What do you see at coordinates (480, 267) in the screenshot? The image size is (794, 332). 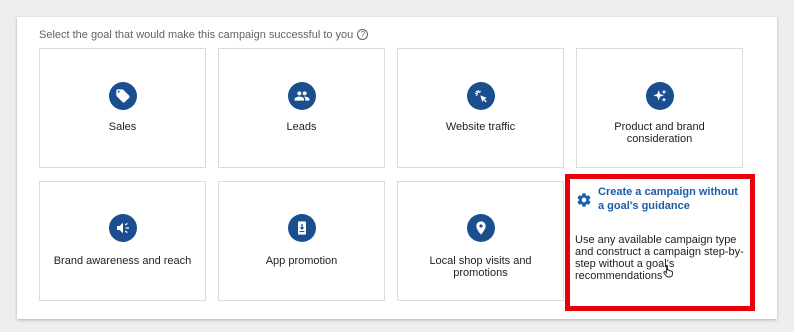 I see `goal-label: Local shop visits and promotions` at bounding box center [480, 267].